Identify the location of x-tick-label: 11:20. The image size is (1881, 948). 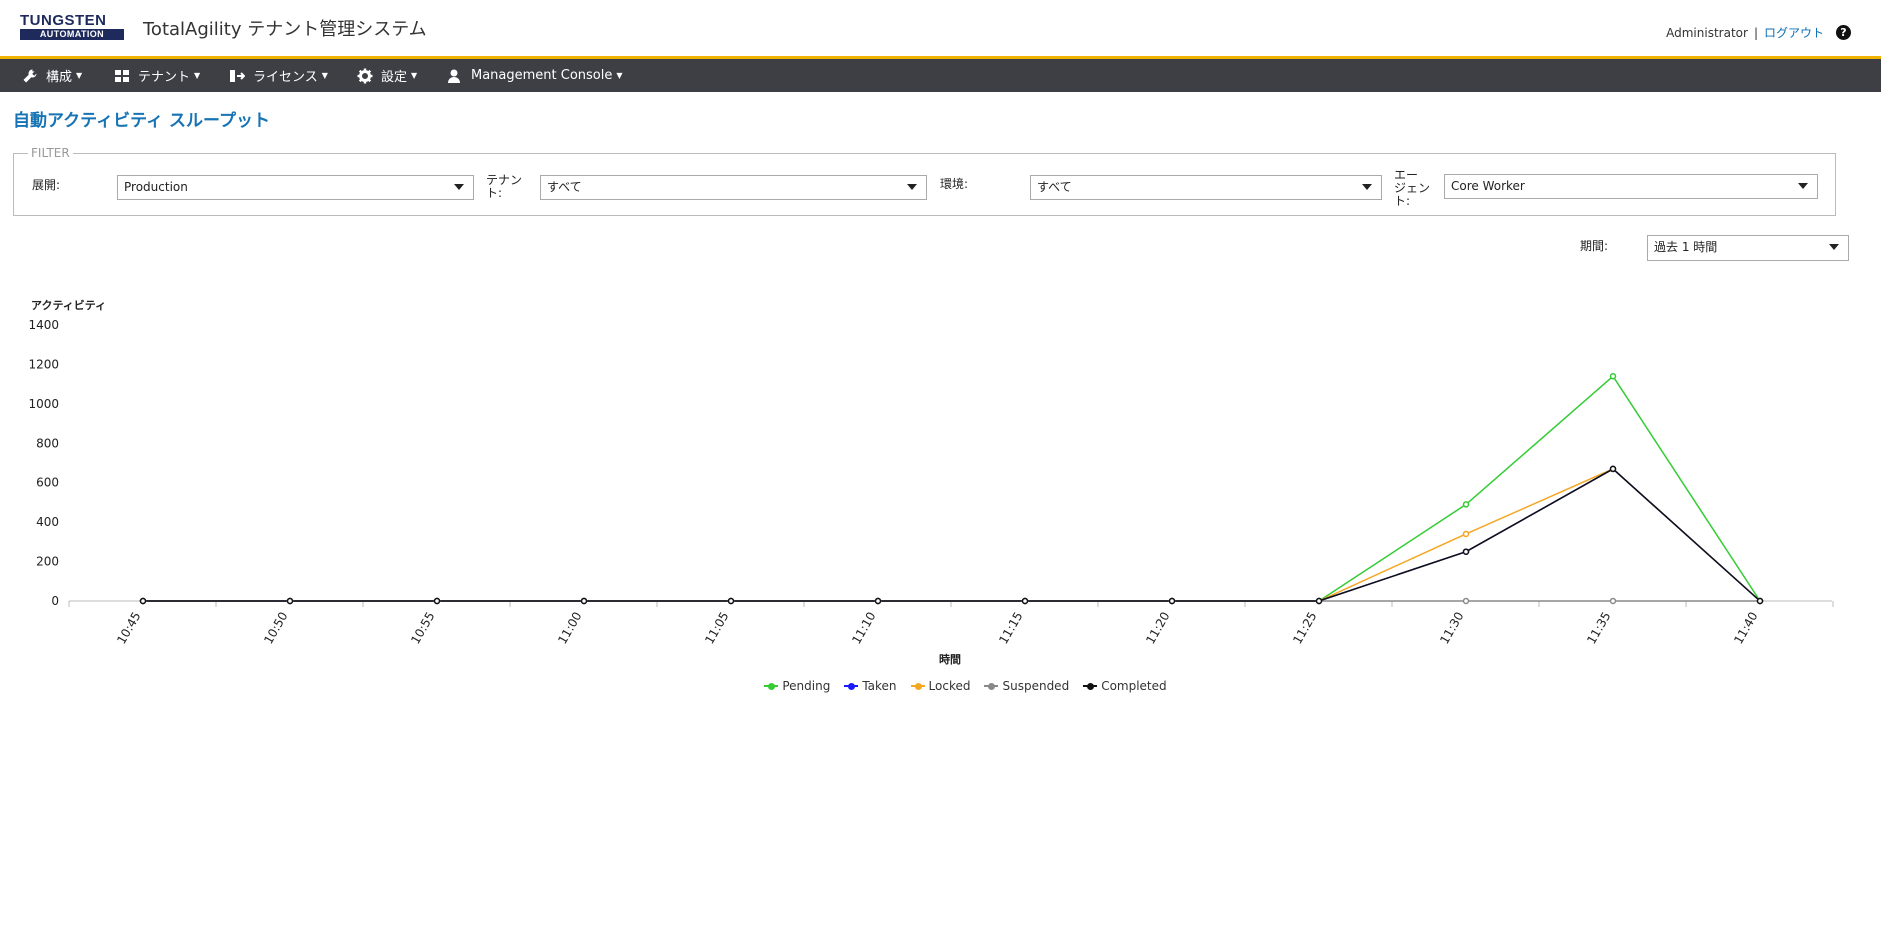
(1157, 628).